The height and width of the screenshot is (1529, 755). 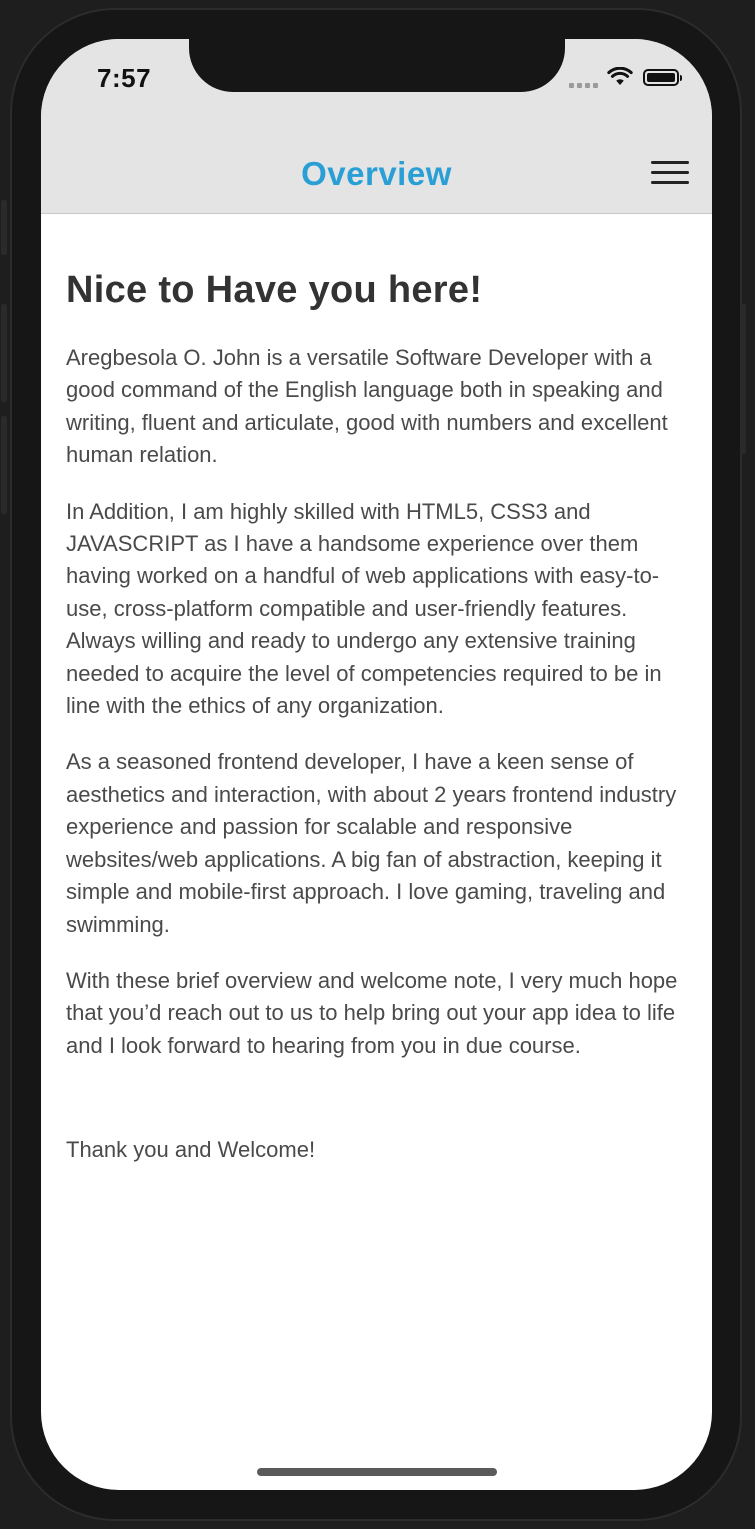 What do you see at coordinates (4, 227) in the screenshot?
I see `silent-switch` at bounding box center [4, 227].